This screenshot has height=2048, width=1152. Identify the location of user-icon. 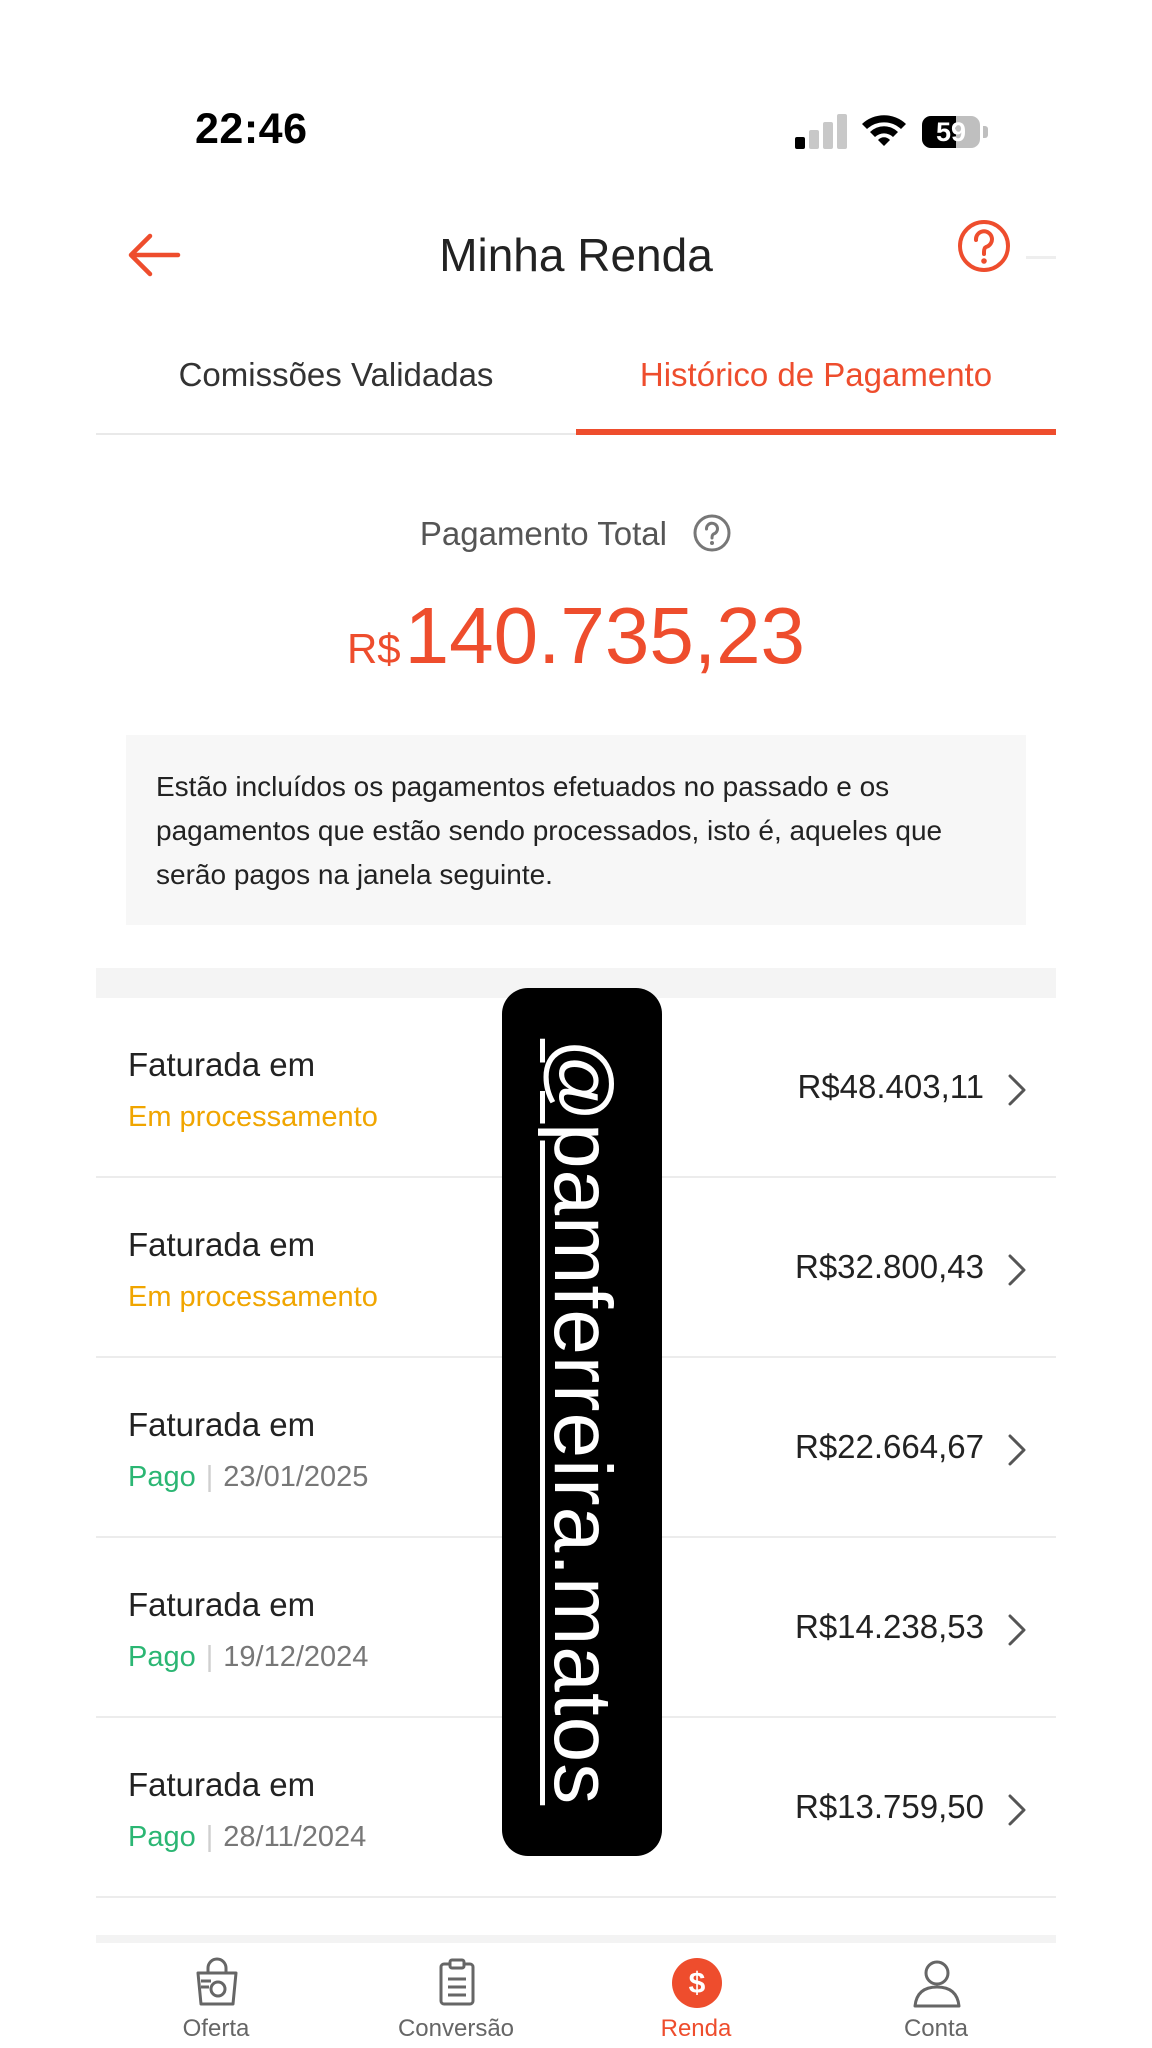
(937, 1984).